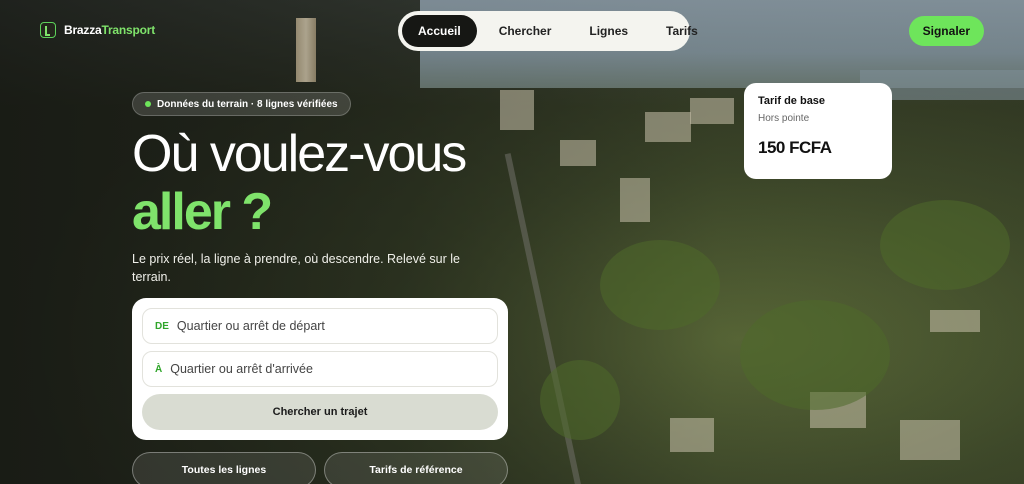 This screenshot has width=1024, height=484. What do you see at coordinates (439, 31) in the screenshot?
I see `nav-item-accueil: Accueil` at bounding box center [439, 31].